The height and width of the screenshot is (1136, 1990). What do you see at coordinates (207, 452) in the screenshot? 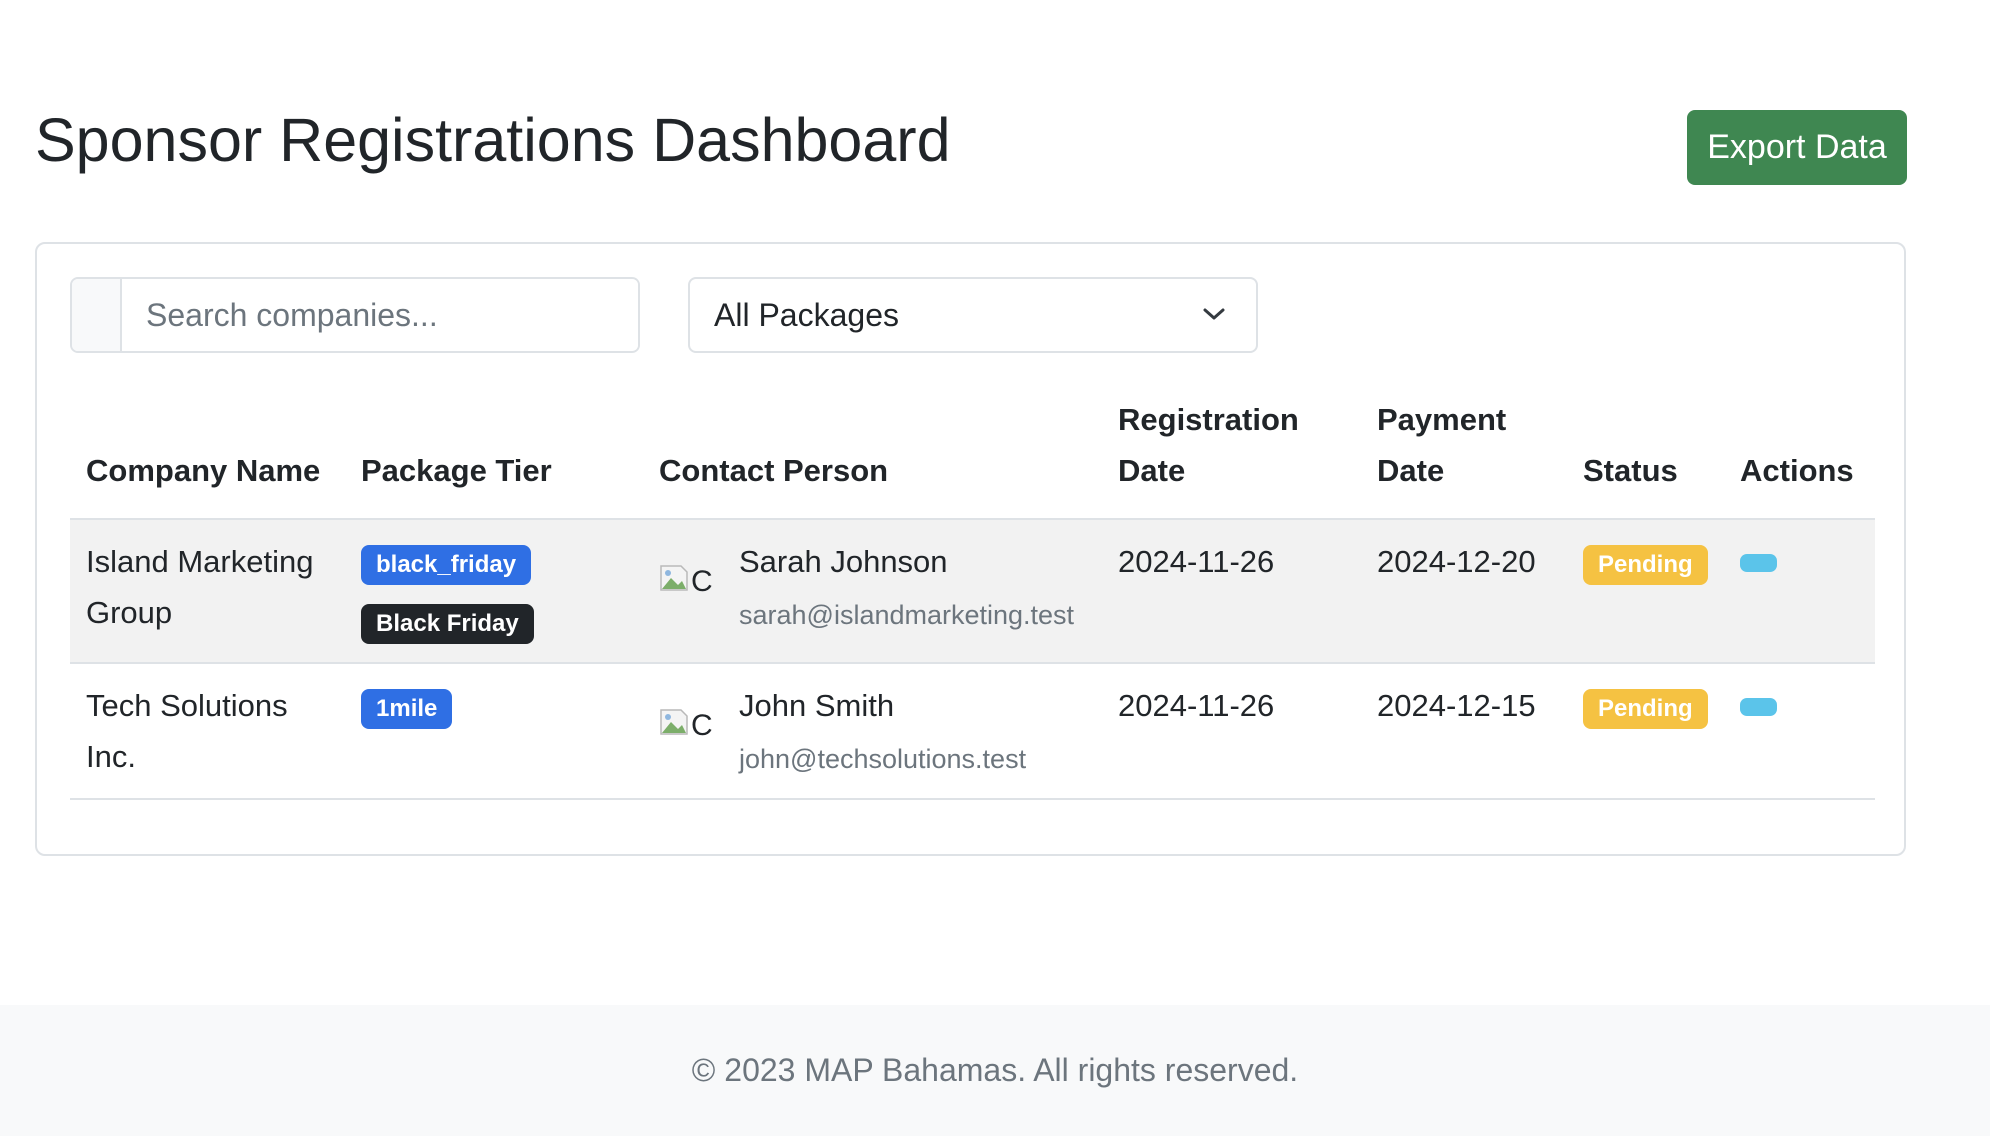
I see `column-header-company: Company Name` at bounding box center [207, 452].